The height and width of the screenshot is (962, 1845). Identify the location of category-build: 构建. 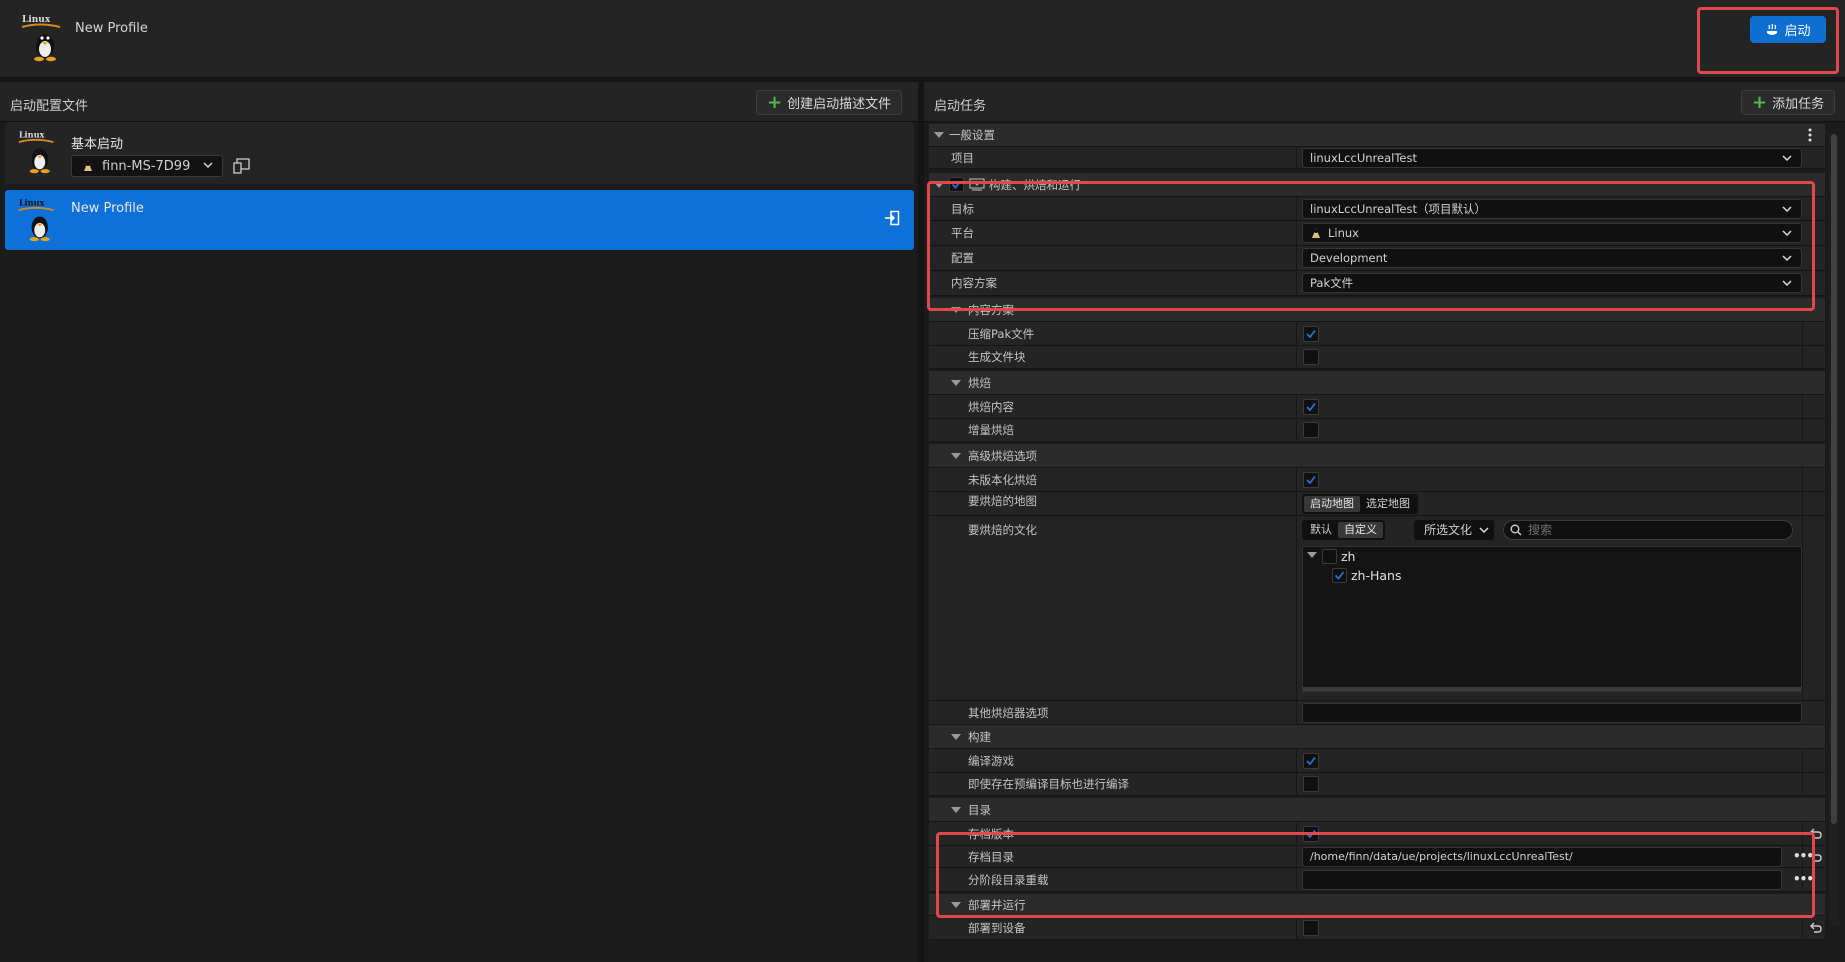
(1377, 737).